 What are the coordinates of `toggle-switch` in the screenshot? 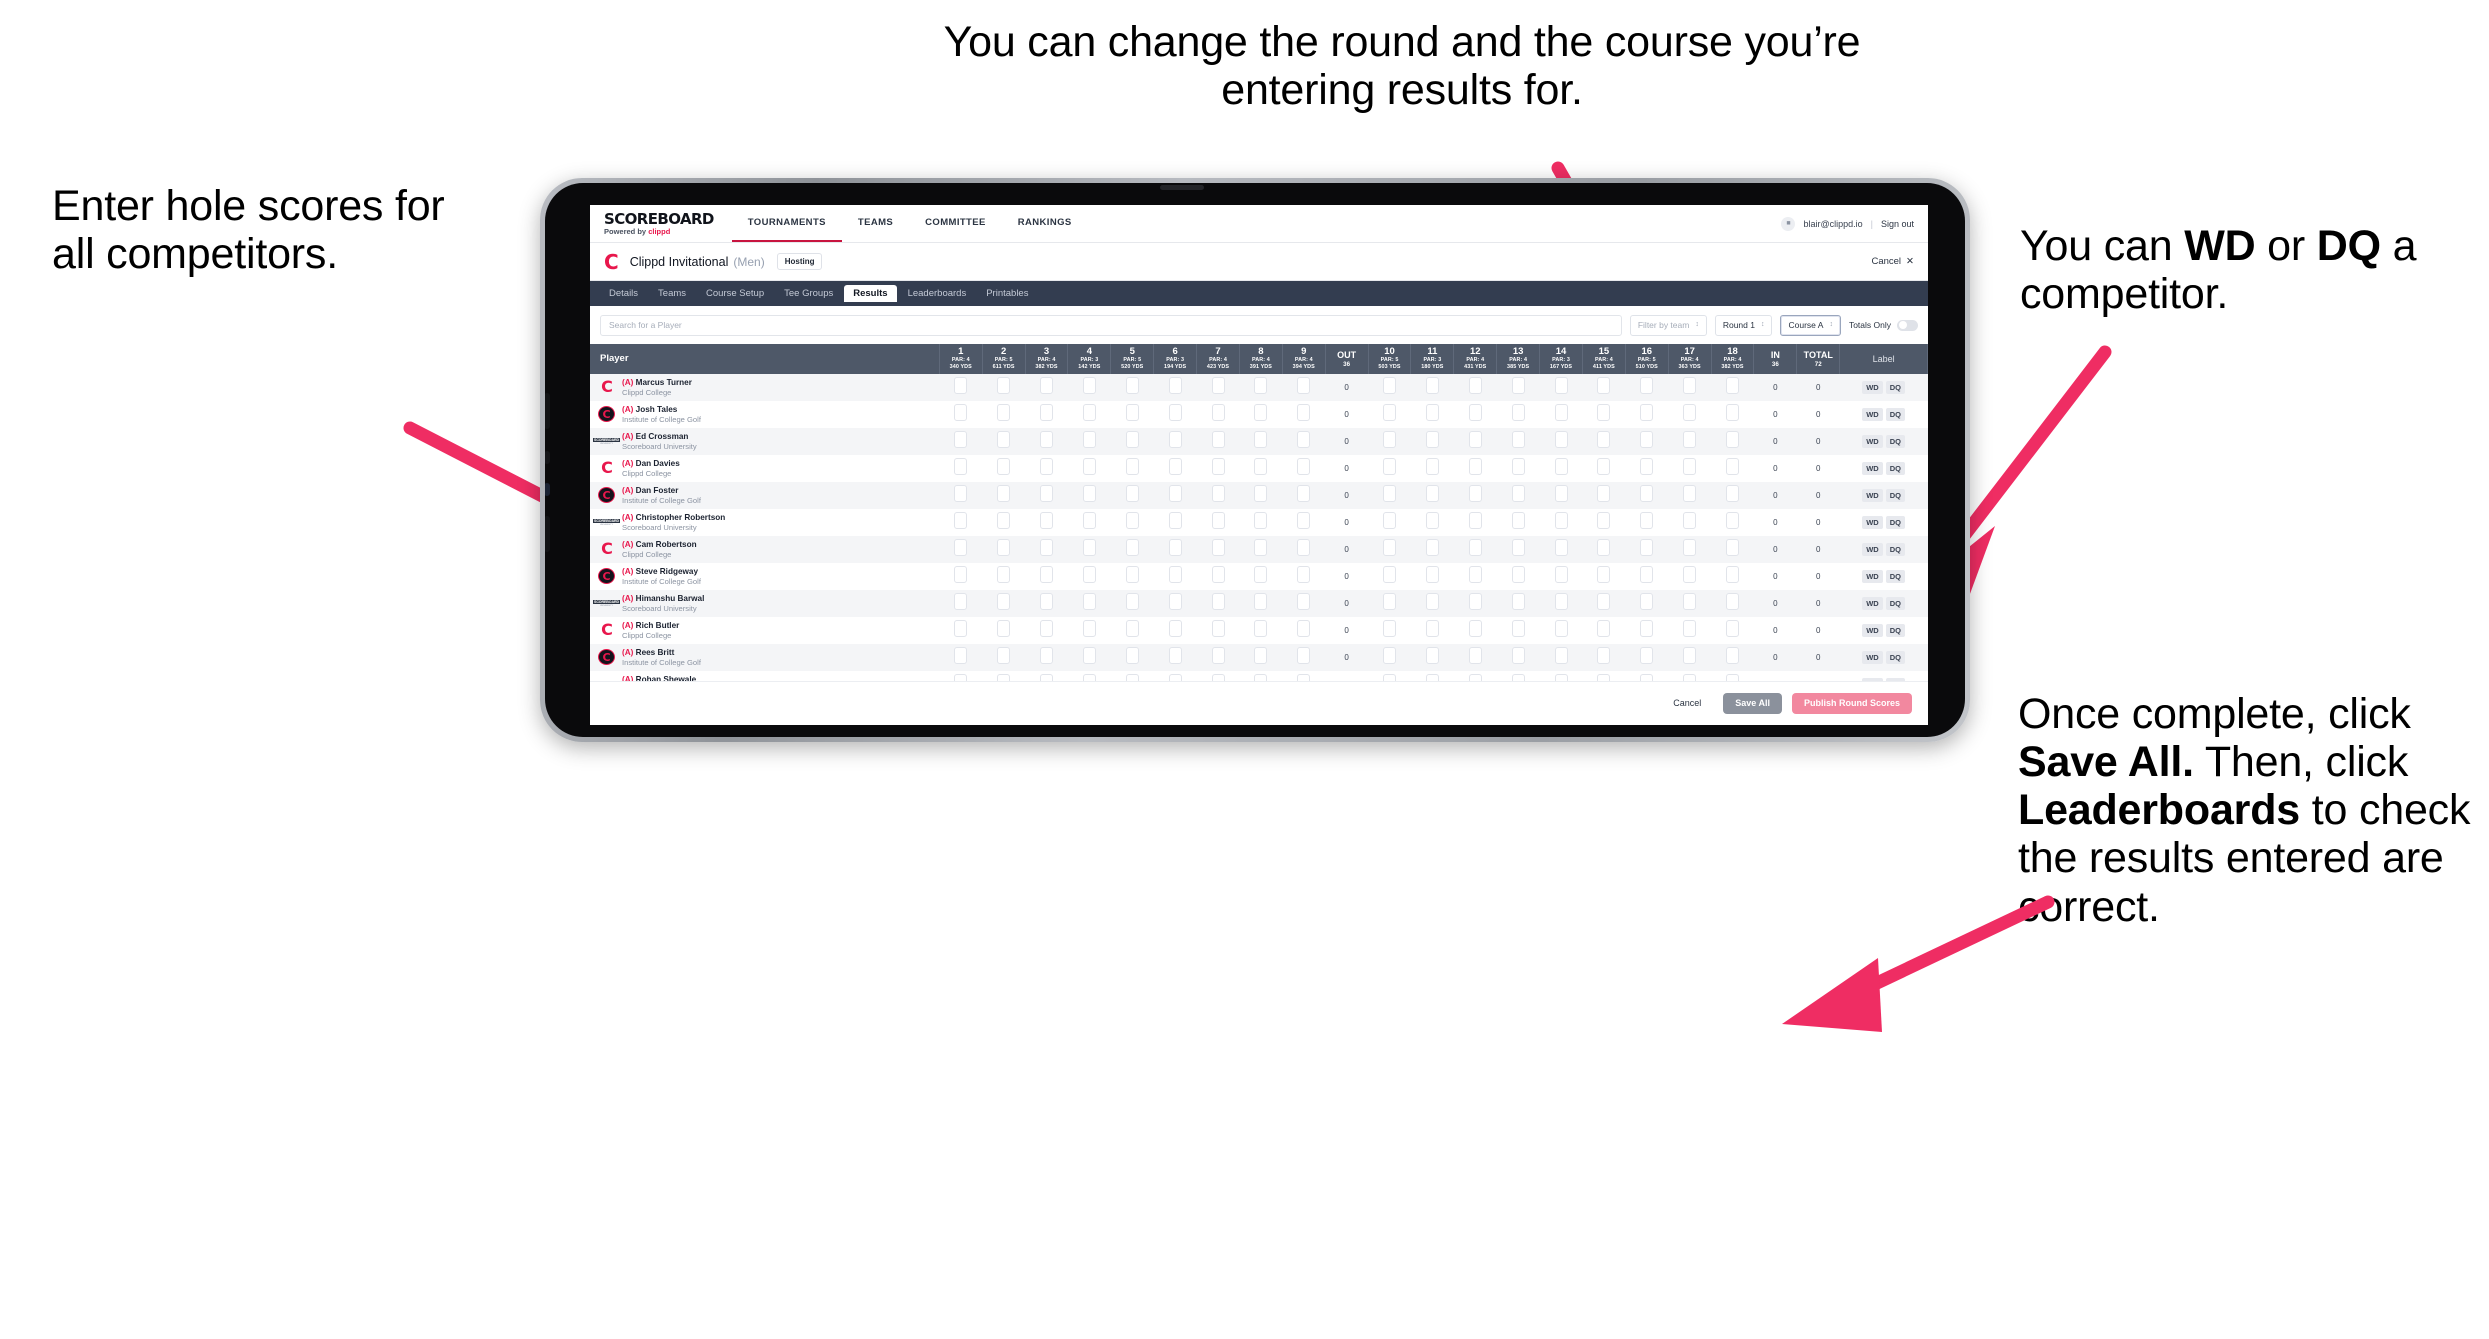 It's located at (1907, 325).